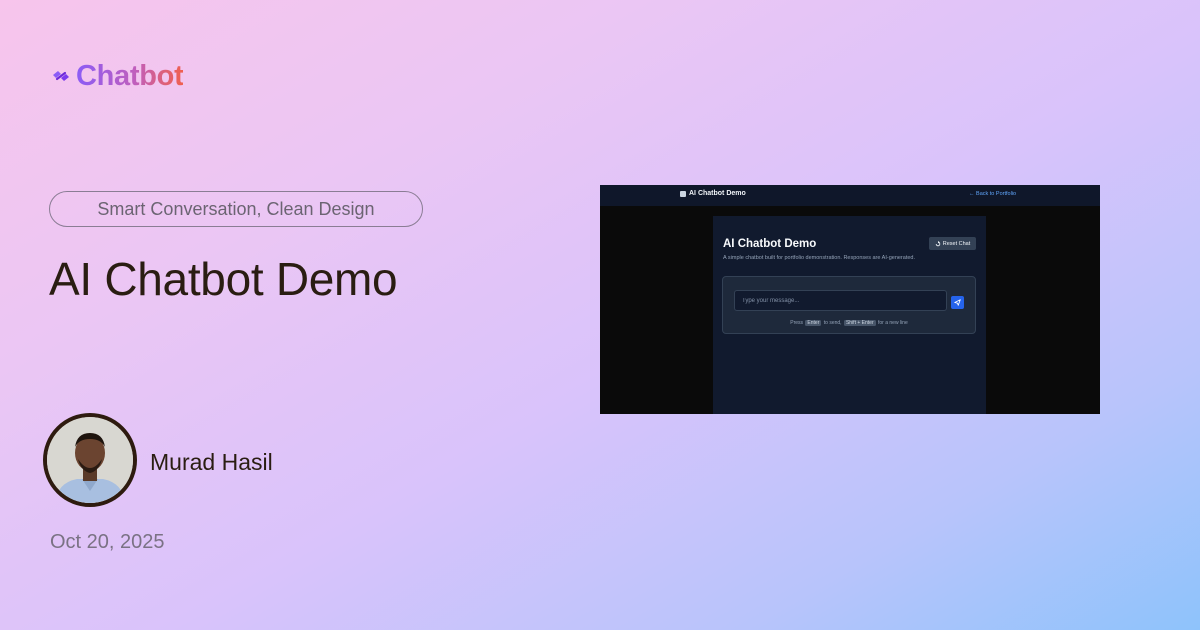  Describe the element at coordinates (107, 542) in the screenshot. I see `publish-date: Oct 20, 2025` at that location.